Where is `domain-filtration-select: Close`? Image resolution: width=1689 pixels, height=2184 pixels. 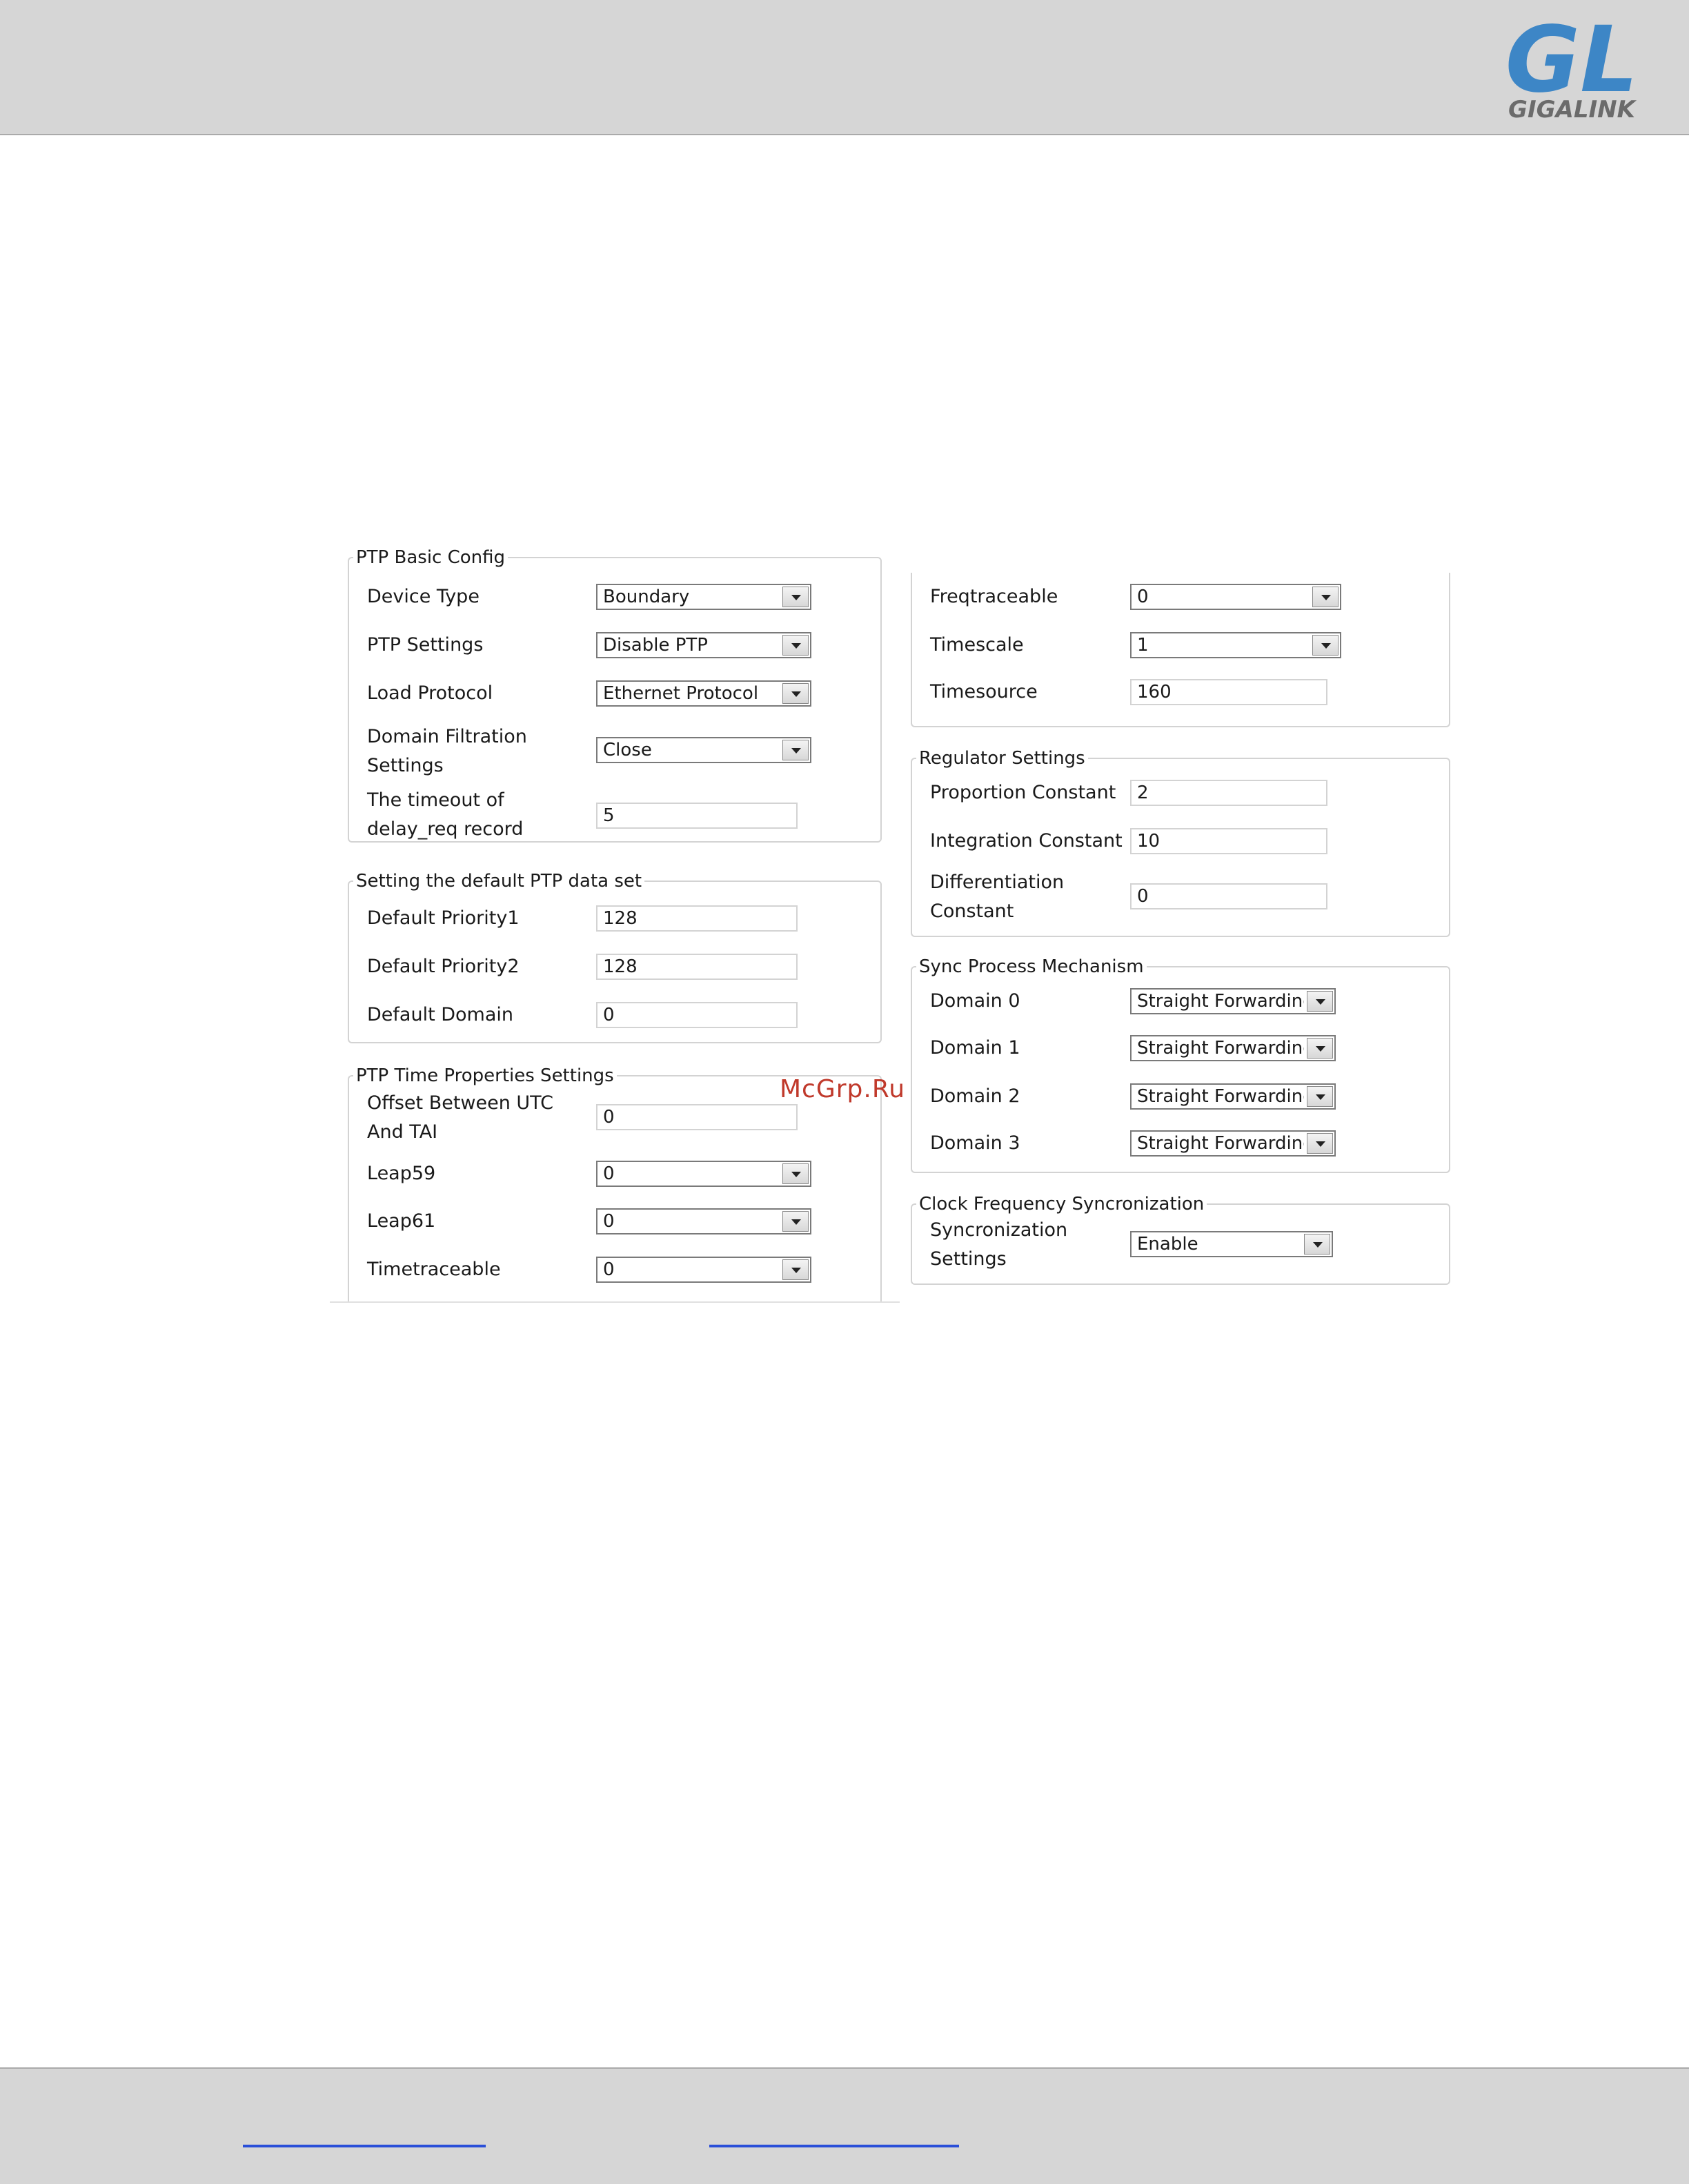 domain-filtration-select: Close is located at coordinates (703, 750).